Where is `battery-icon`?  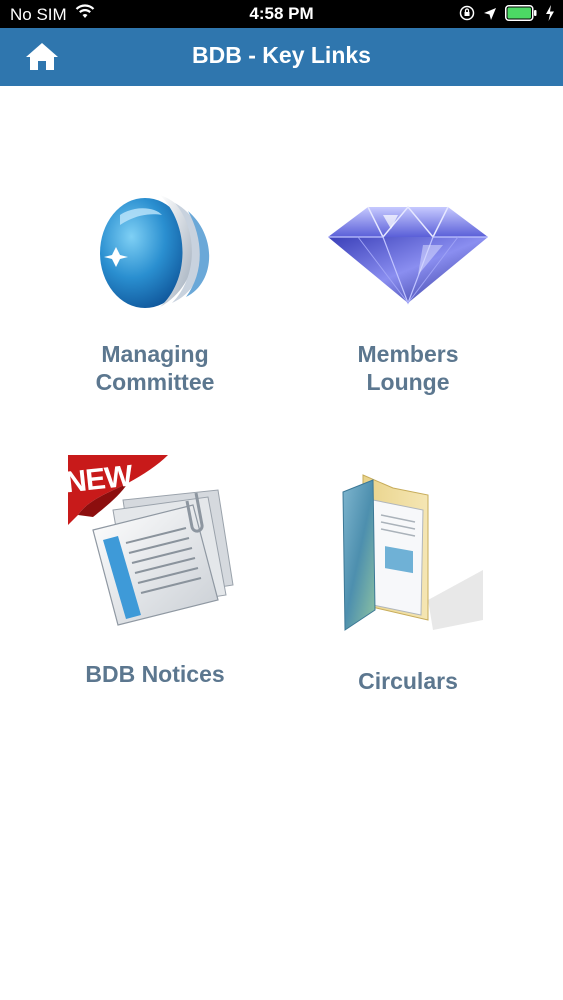
battery-icon is located at coordinates (521, 15).